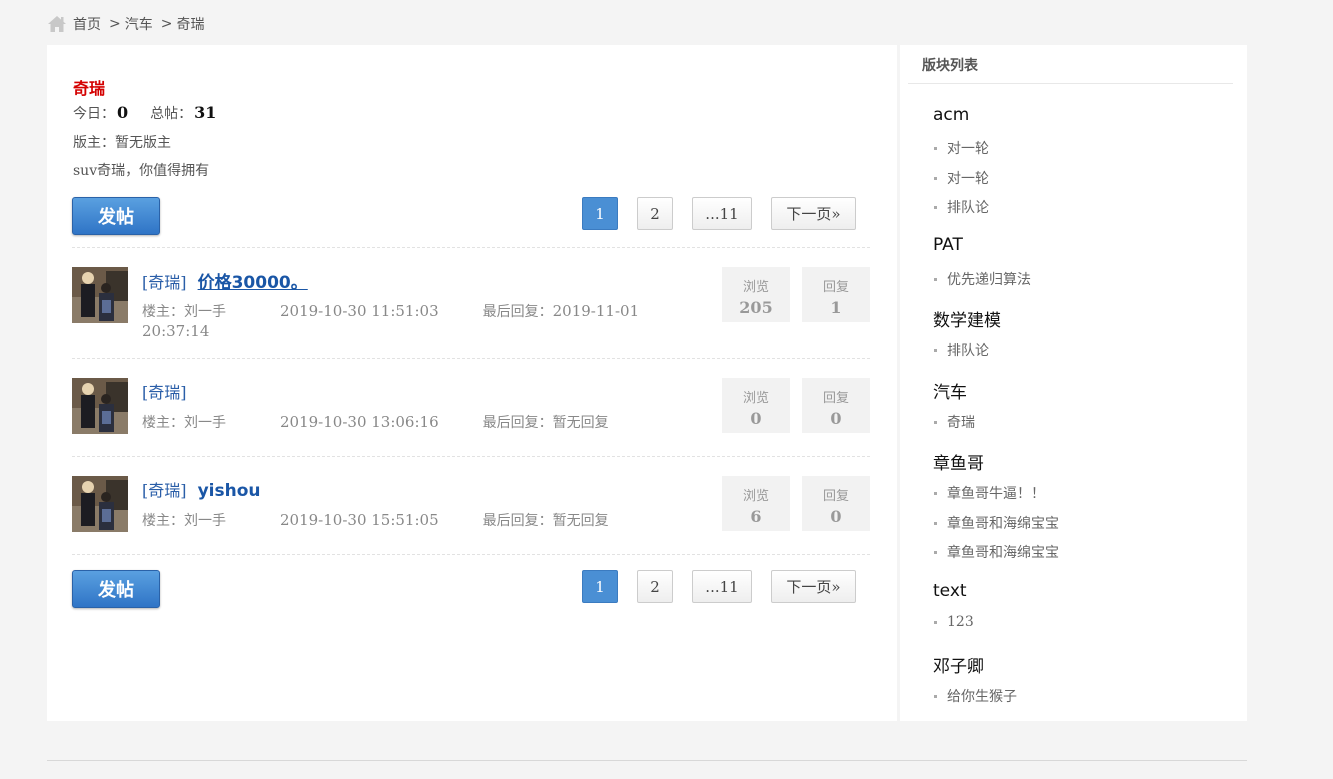 The height and width of the screenshot is (779, 1333). I want to click on sidebar-title: 版块列表, so click(950, 66).